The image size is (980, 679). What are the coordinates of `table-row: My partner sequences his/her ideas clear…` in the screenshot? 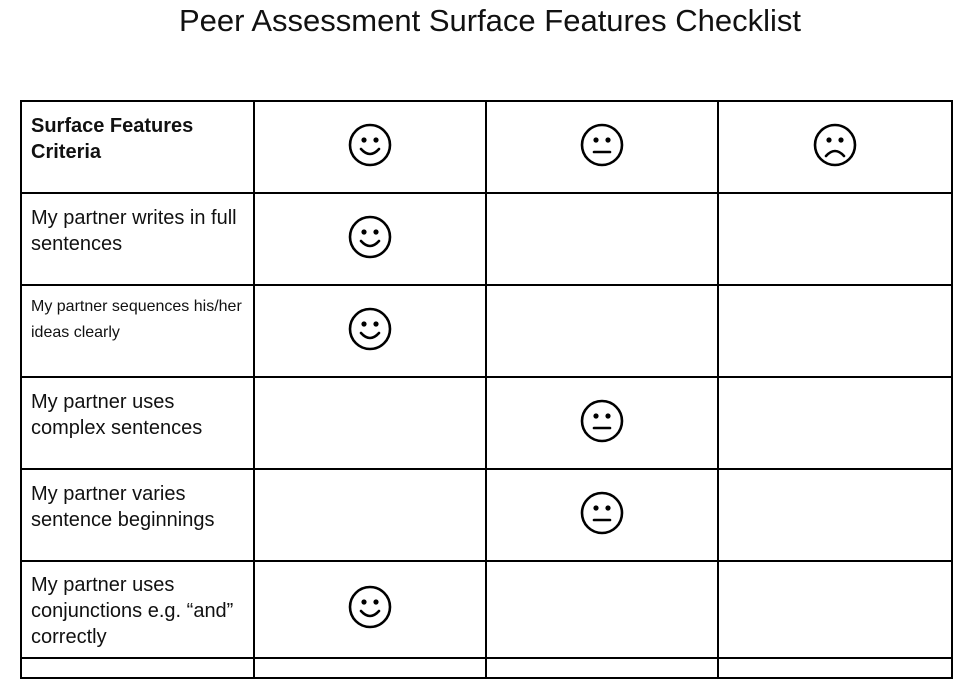 It's located at (486, 331).